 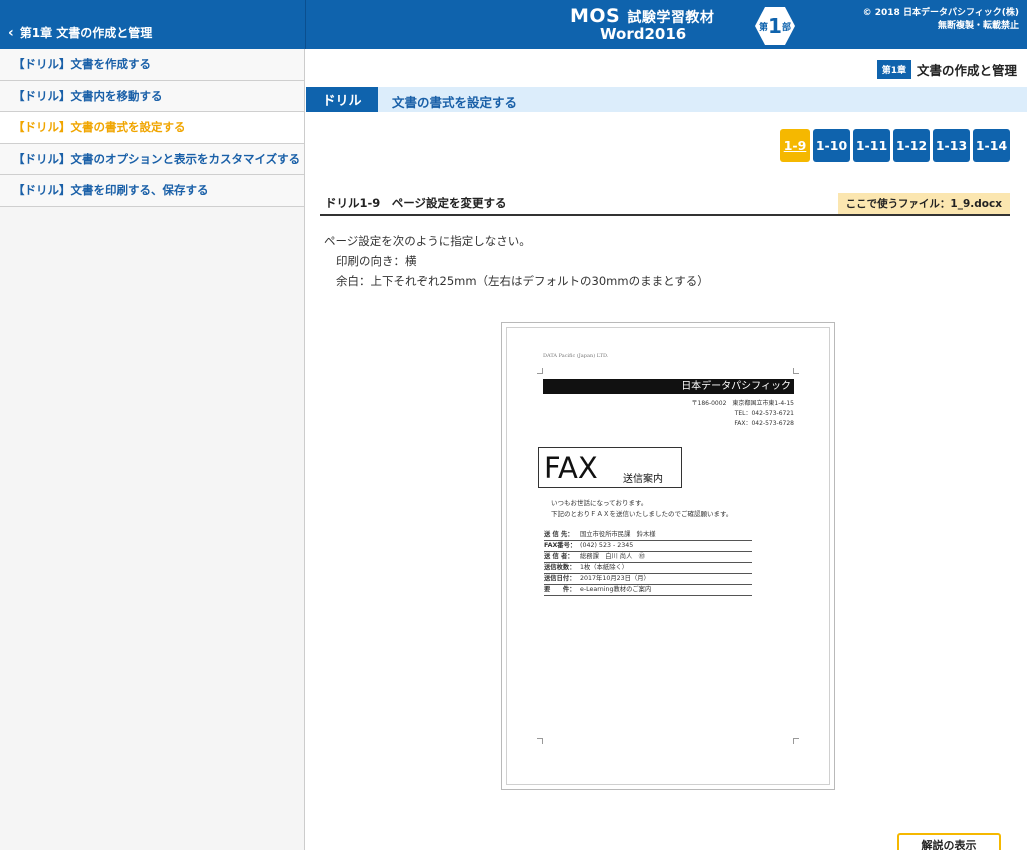 I want to click on logo-sub-text: Word2016, so click(x=643, y=34).